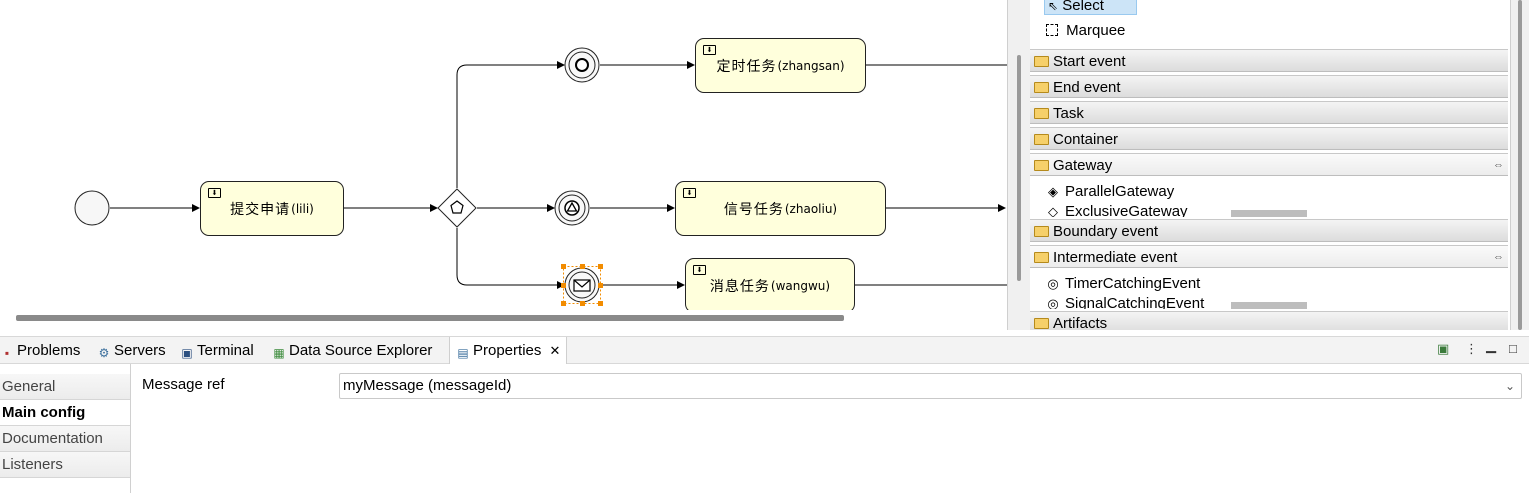 The height and width of the screenshot is (493, 1529). Describe the element at coordinates (7, 353) in the screenshot. I see `problems-icon: ▪` at that location.